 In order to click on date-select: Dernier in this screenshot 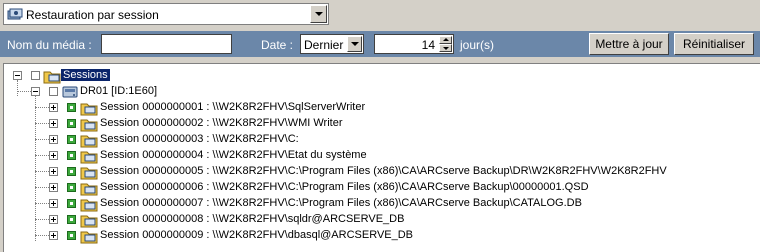, I will do `click(332, 44)`.